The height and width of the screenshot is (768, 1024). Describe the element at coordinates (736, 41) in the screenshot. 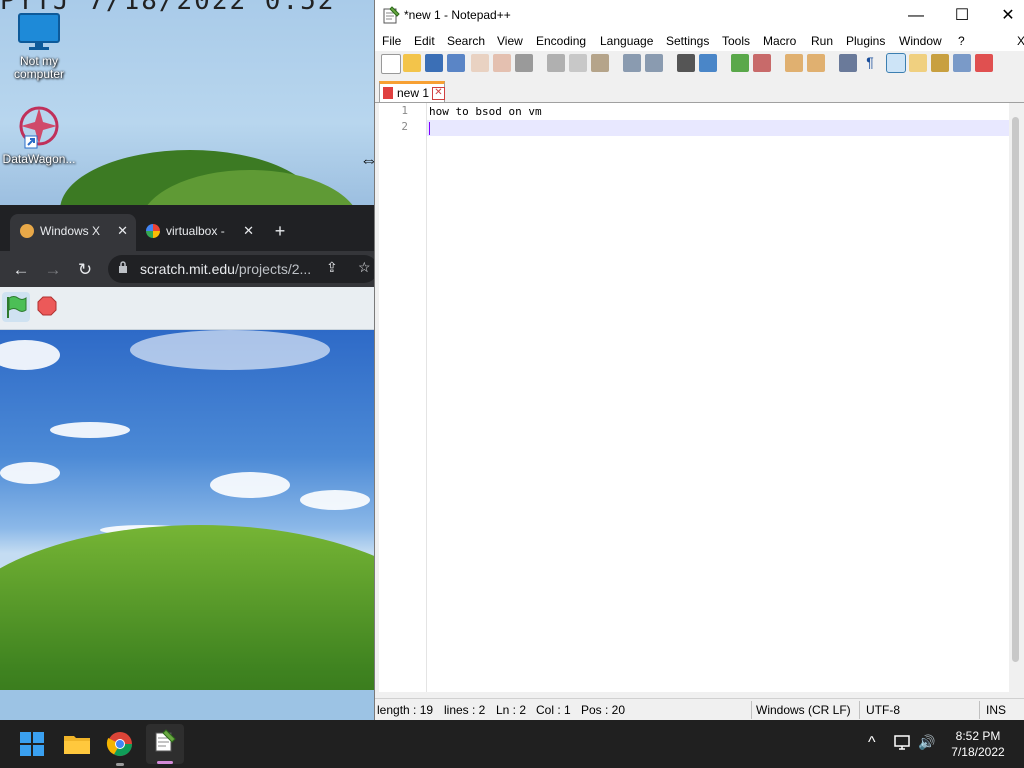

I see `menu-tools: Tools` at that location.